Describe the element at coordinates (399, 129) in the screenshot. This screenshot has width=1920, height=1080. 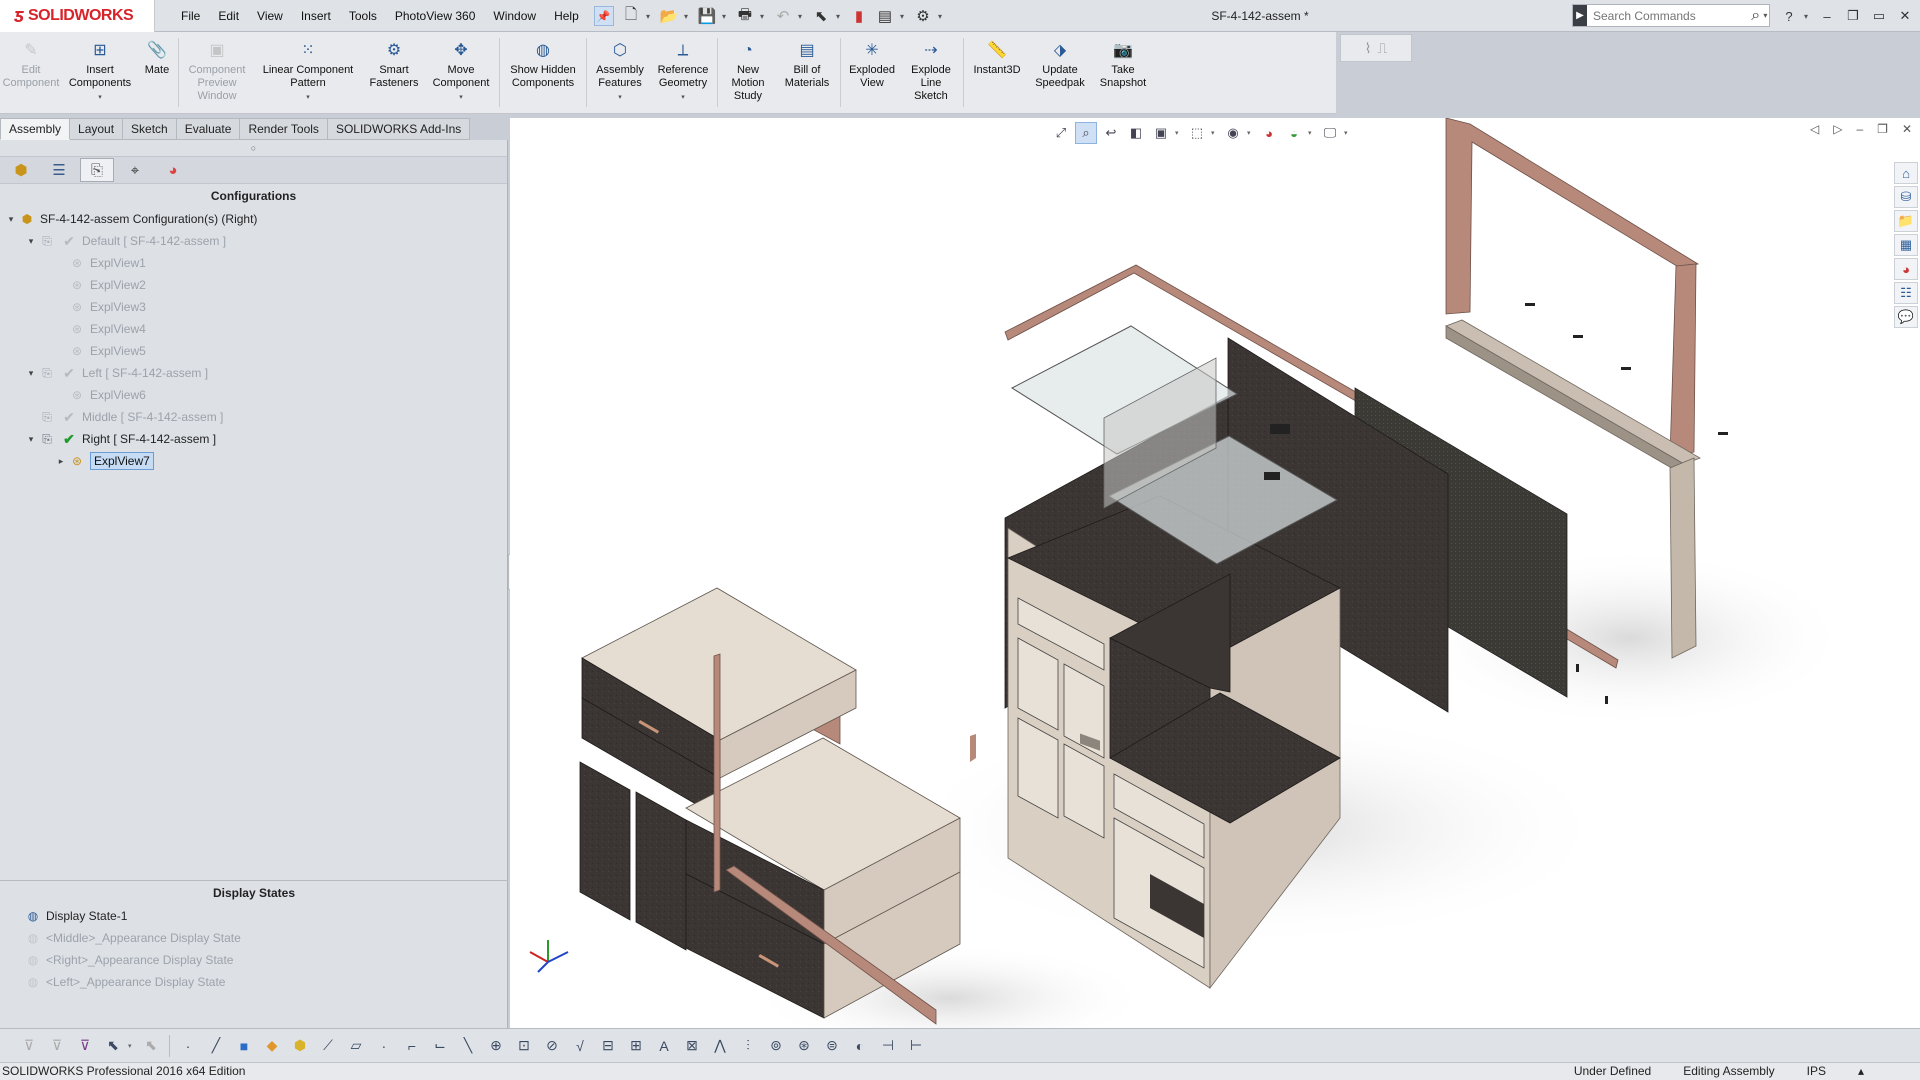
I see `tab-solidworks-add-ins: SOLIDWORKS Add-Ins` at that location.